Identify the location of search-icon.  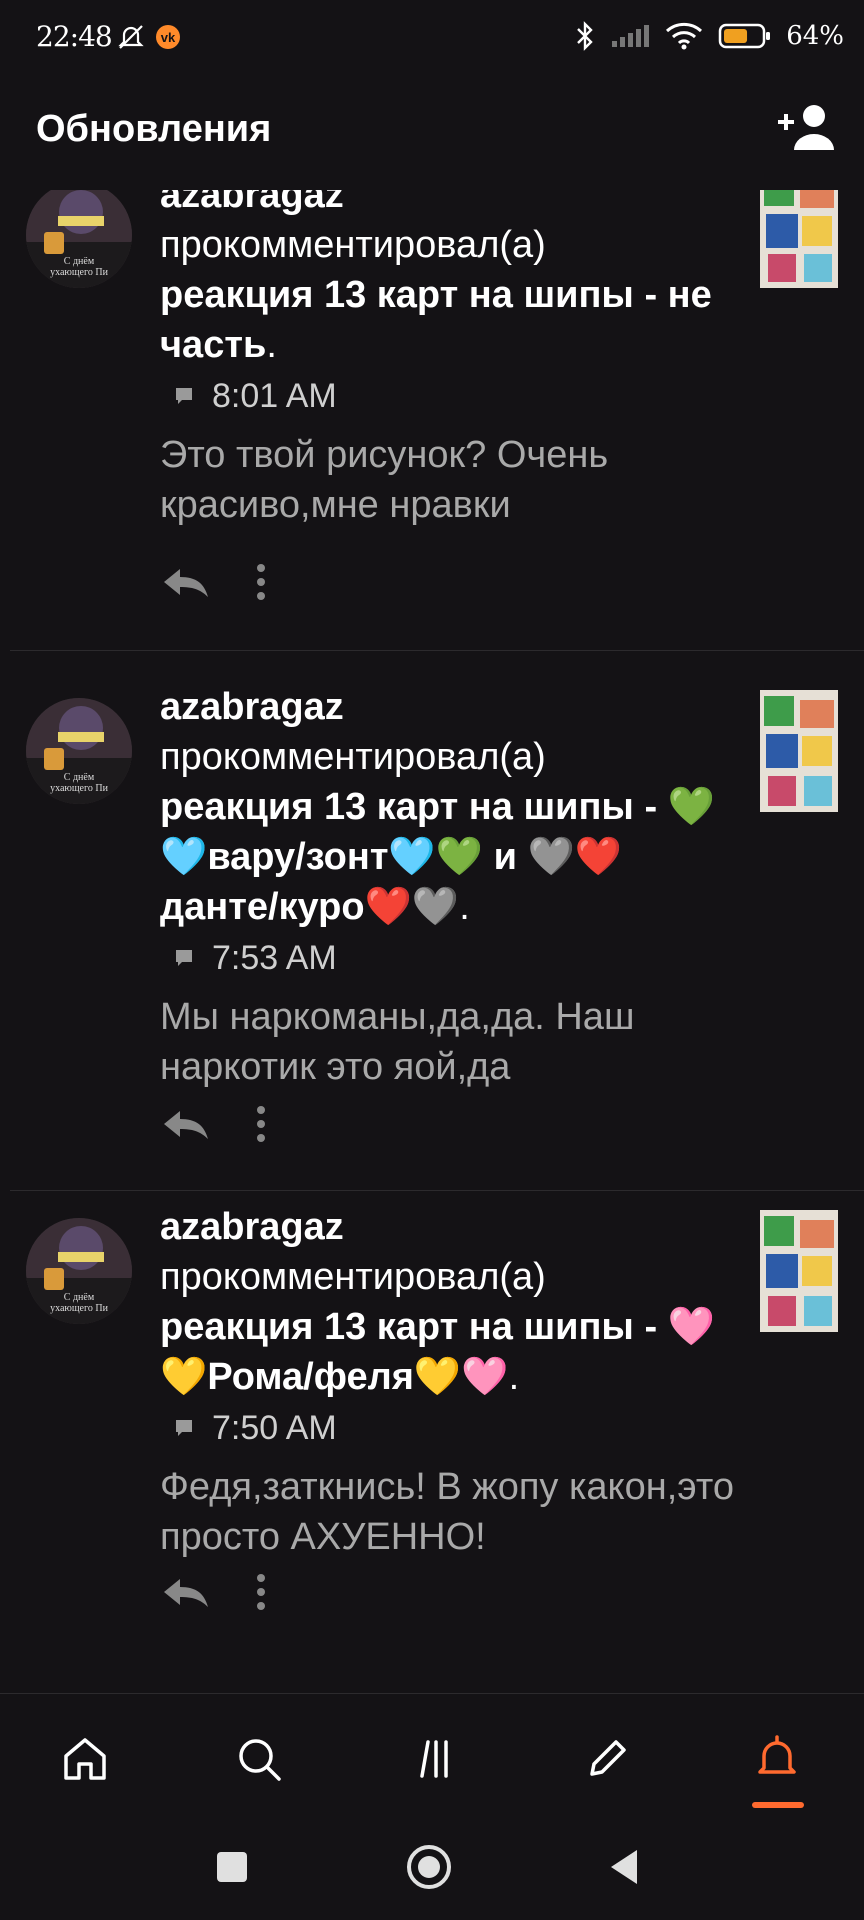
(260, 1760).